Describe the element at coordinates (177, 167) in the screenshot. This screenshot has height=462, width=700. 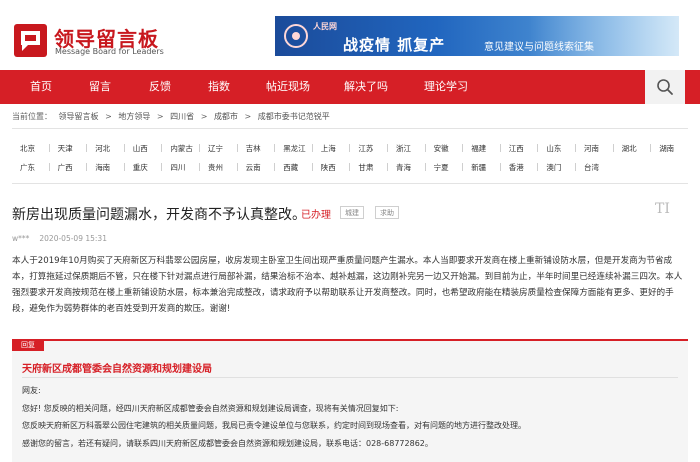
I see `region-link: 四川` at that location.